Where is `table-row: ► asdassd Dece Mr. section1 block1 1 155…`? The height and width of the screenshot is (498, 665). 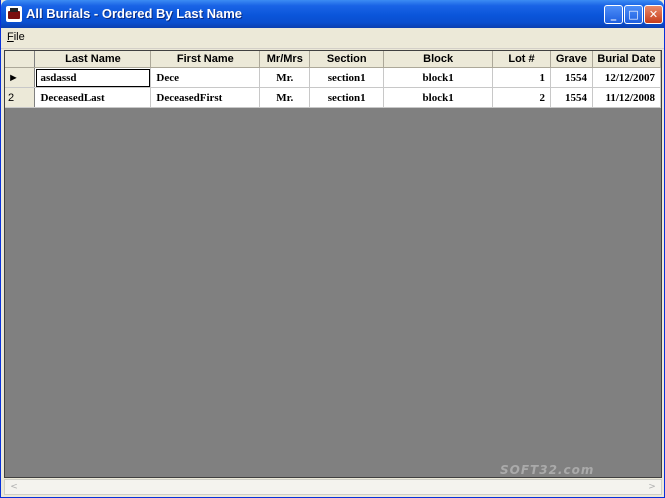
table-row: ► asdassd Dece Mr. section1 block1 1 155… is located at coordinates (333, 77).